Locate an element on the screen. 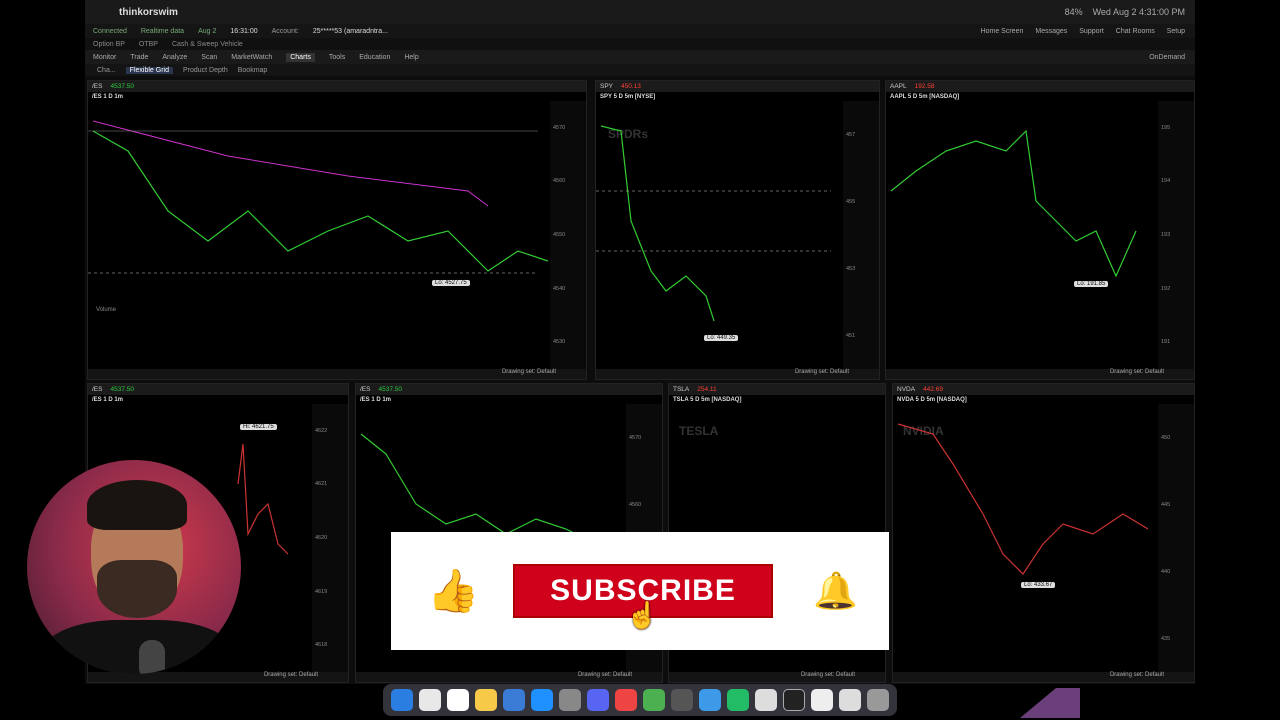 This screenshot has width=1280, height=720. menu-analyze: Analyze is located at coordinates (174, 57).